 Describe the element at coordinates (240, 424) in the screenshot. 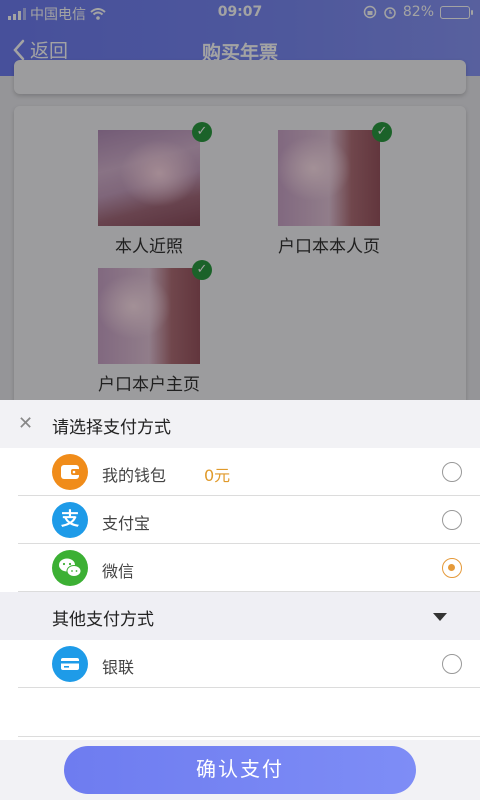

I see `sheet-header: ✕ 请选择支付方式` at that location.